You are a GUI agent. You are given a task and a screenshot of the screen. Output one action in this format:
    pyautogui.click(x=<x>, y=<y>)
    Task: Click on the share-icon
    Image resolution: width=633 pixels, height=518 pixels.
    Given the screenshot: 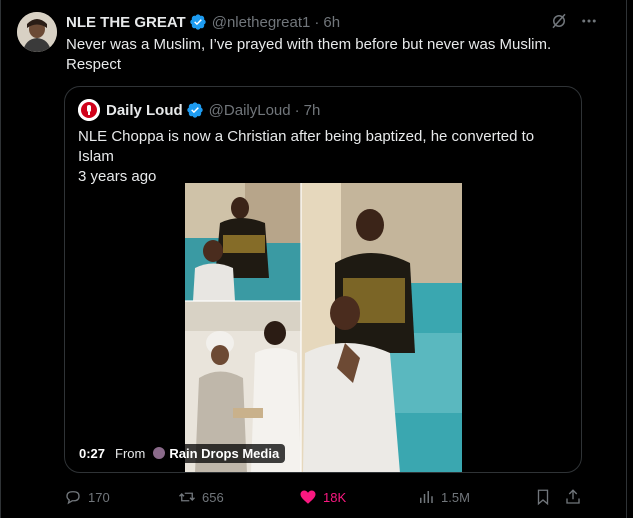 What is the action you would take?
    pyautogui.click(x=573, y=496)
    